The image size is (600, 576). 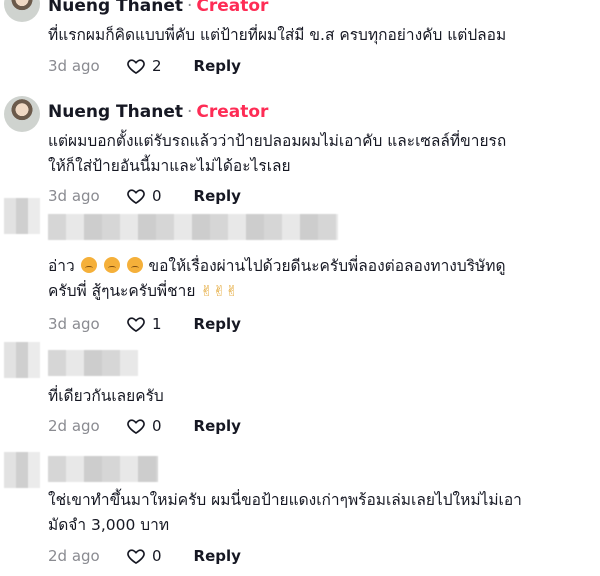 What do you see at coordinates (122, 291) in the screenshot?
I see `comment-text-end: ครับพี่ สู้ๆนะครับพี่ชาย` at bounding box center [122, 291].